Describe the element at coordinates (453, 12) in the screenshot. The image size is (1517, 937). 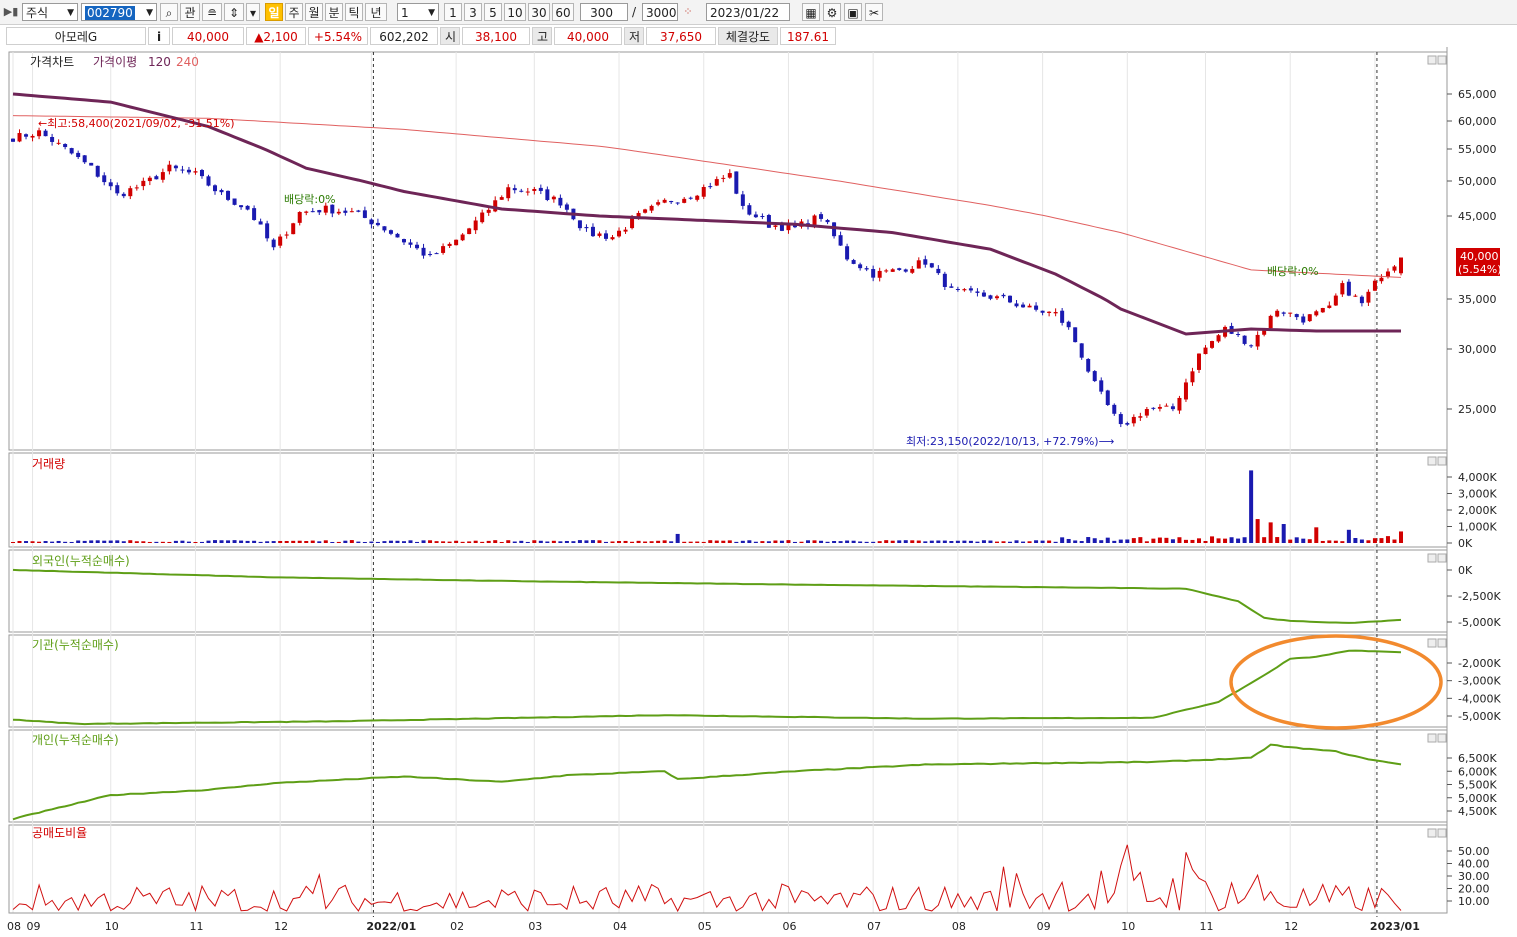
I see `interval-1-button: 1` at that location.